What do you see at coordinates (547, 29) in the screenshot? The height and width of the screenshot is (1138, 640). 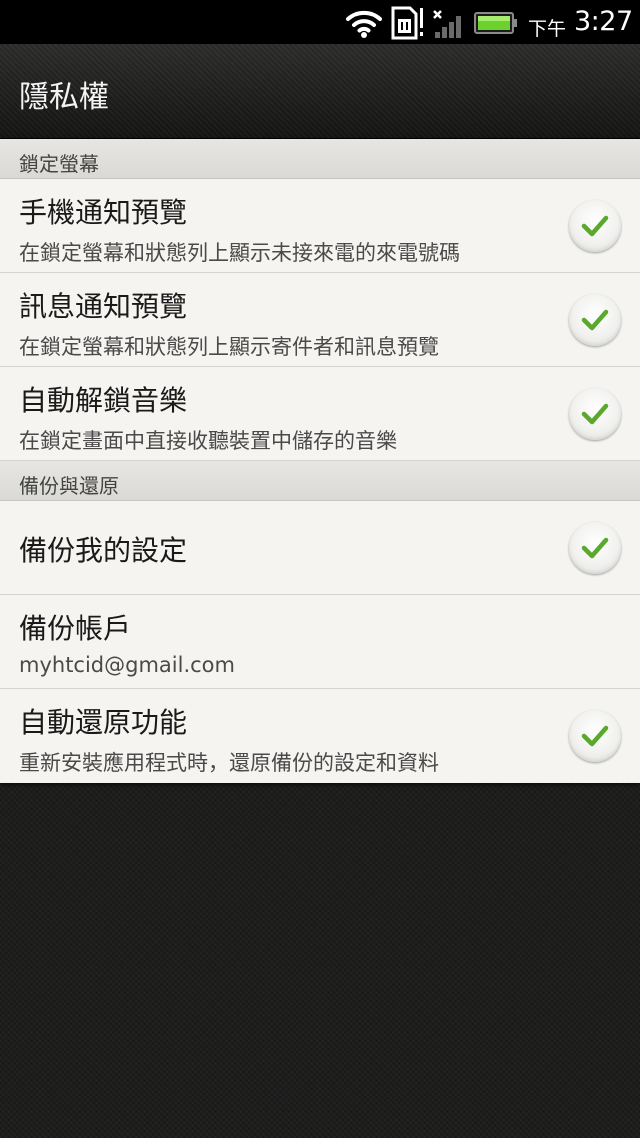 I see `status-ampm: 下午` at bounding box center [547, 29].